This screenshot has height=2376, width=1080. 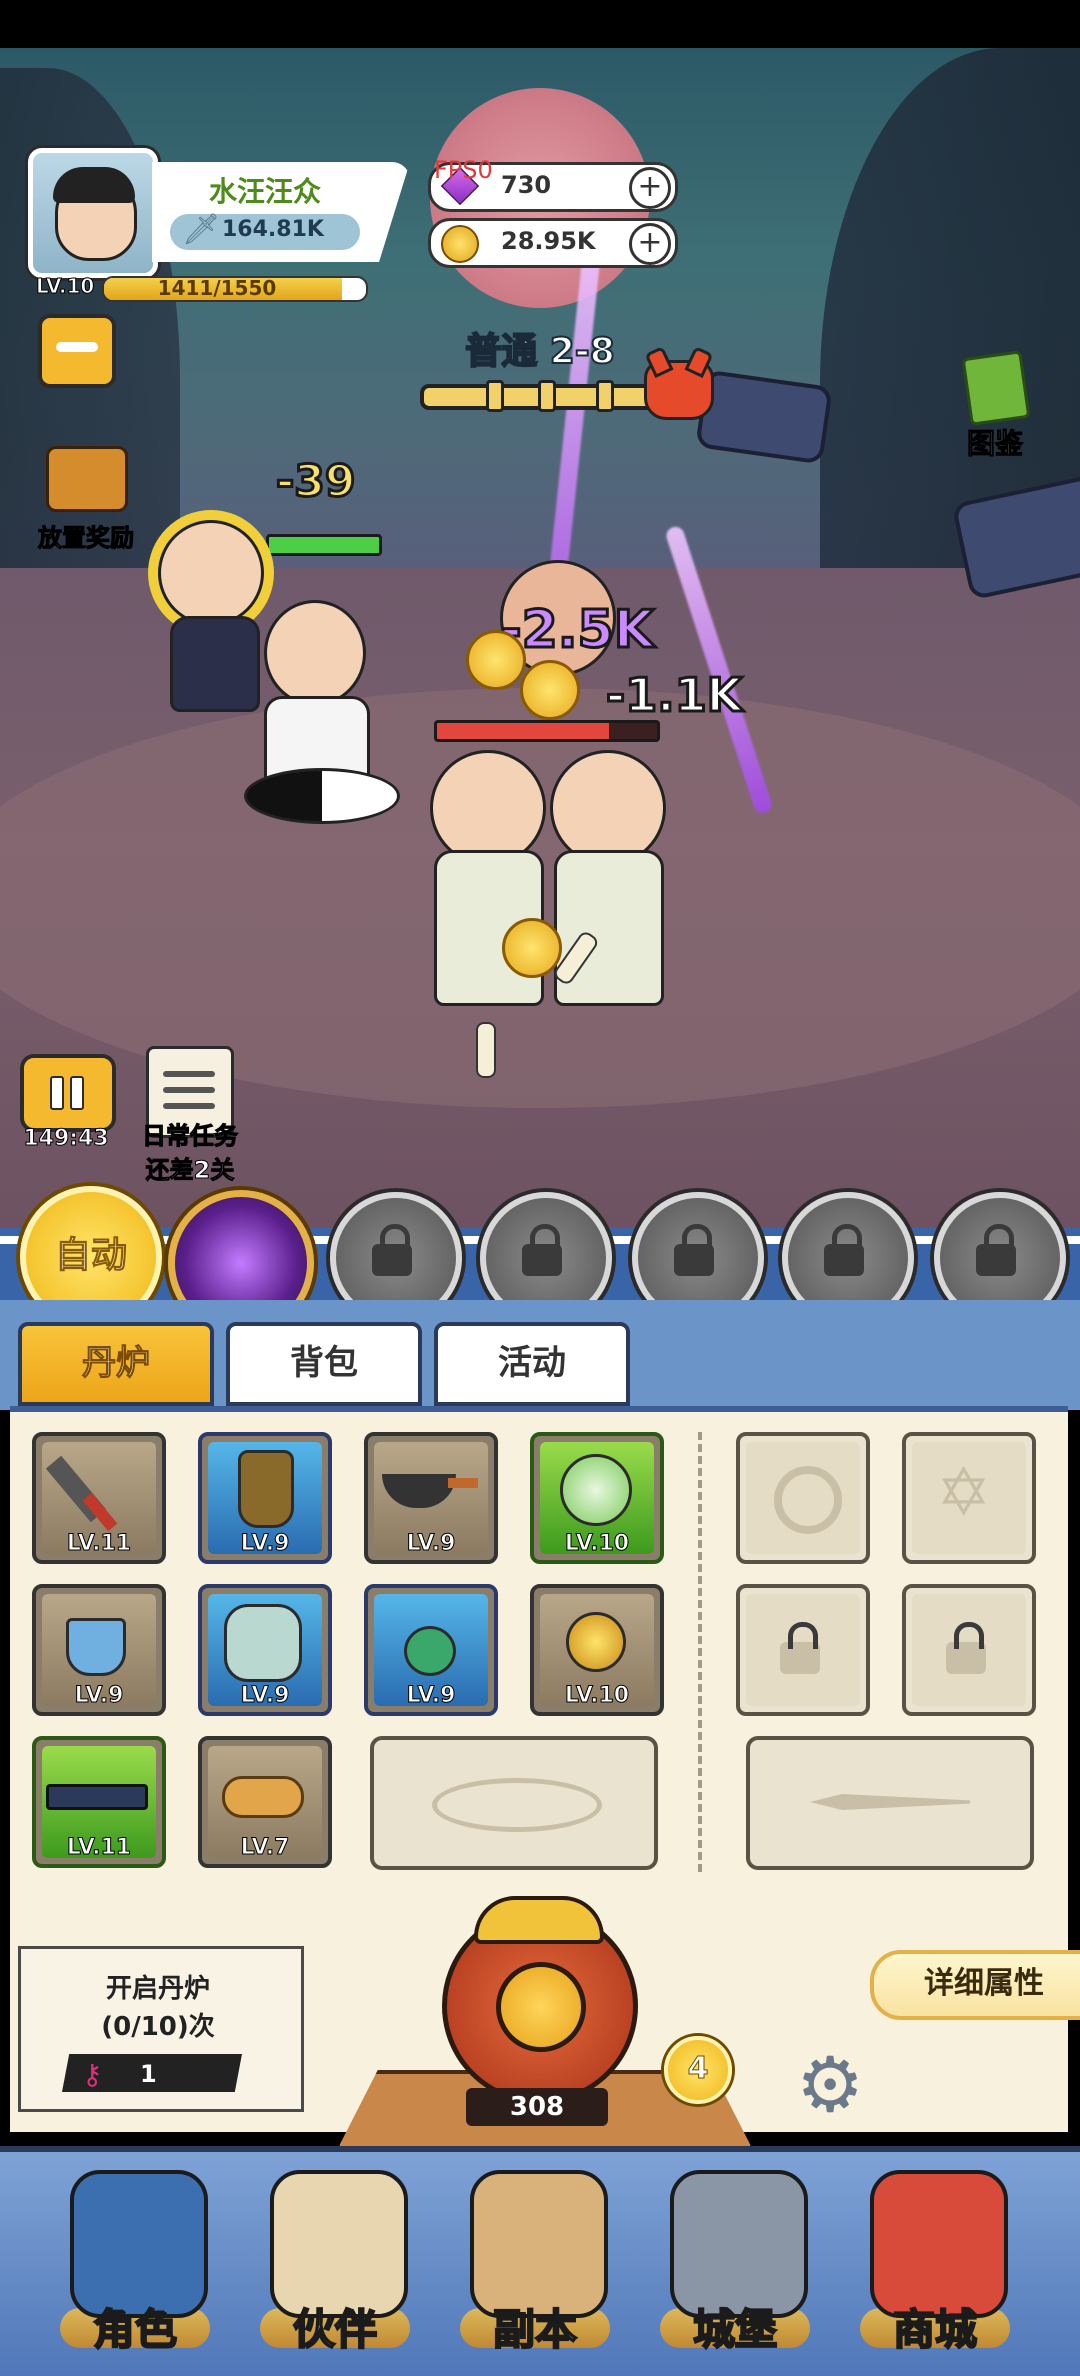 What do you see at coordinates (157, 1989) in the screenshot?
I see `forge-open-label: 开启丹炉` at bounding box center [157, 1989].